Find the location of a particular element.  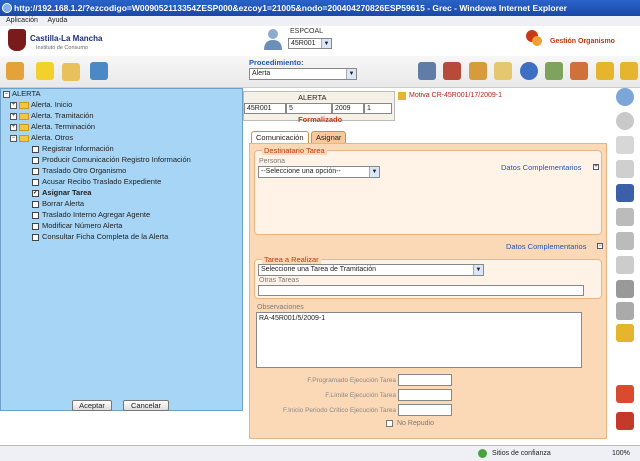

alerta-field-anio: 2009 is located at coordinates (348, 108).